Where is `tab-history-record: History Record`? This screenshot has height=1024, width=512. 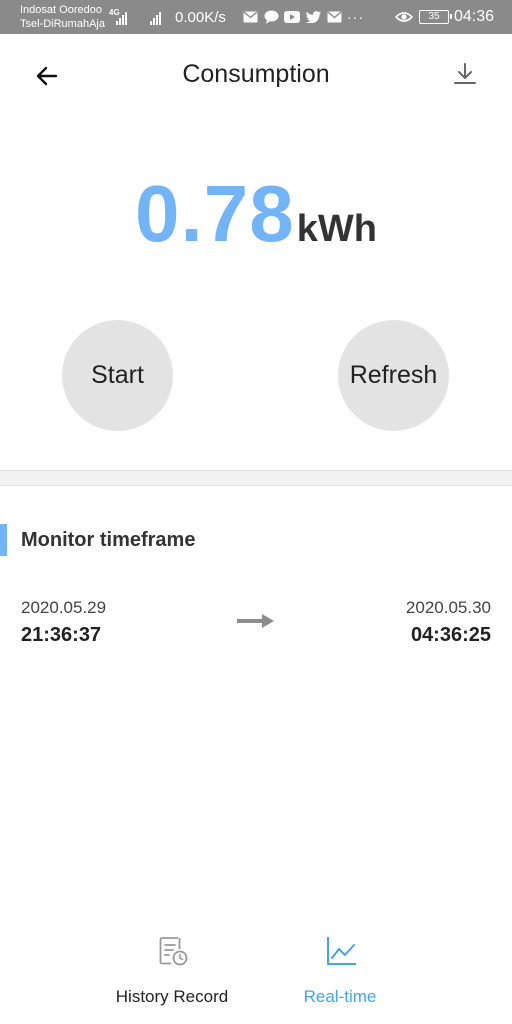
tab-history-record: History Record is located at coordinates (172, 972).